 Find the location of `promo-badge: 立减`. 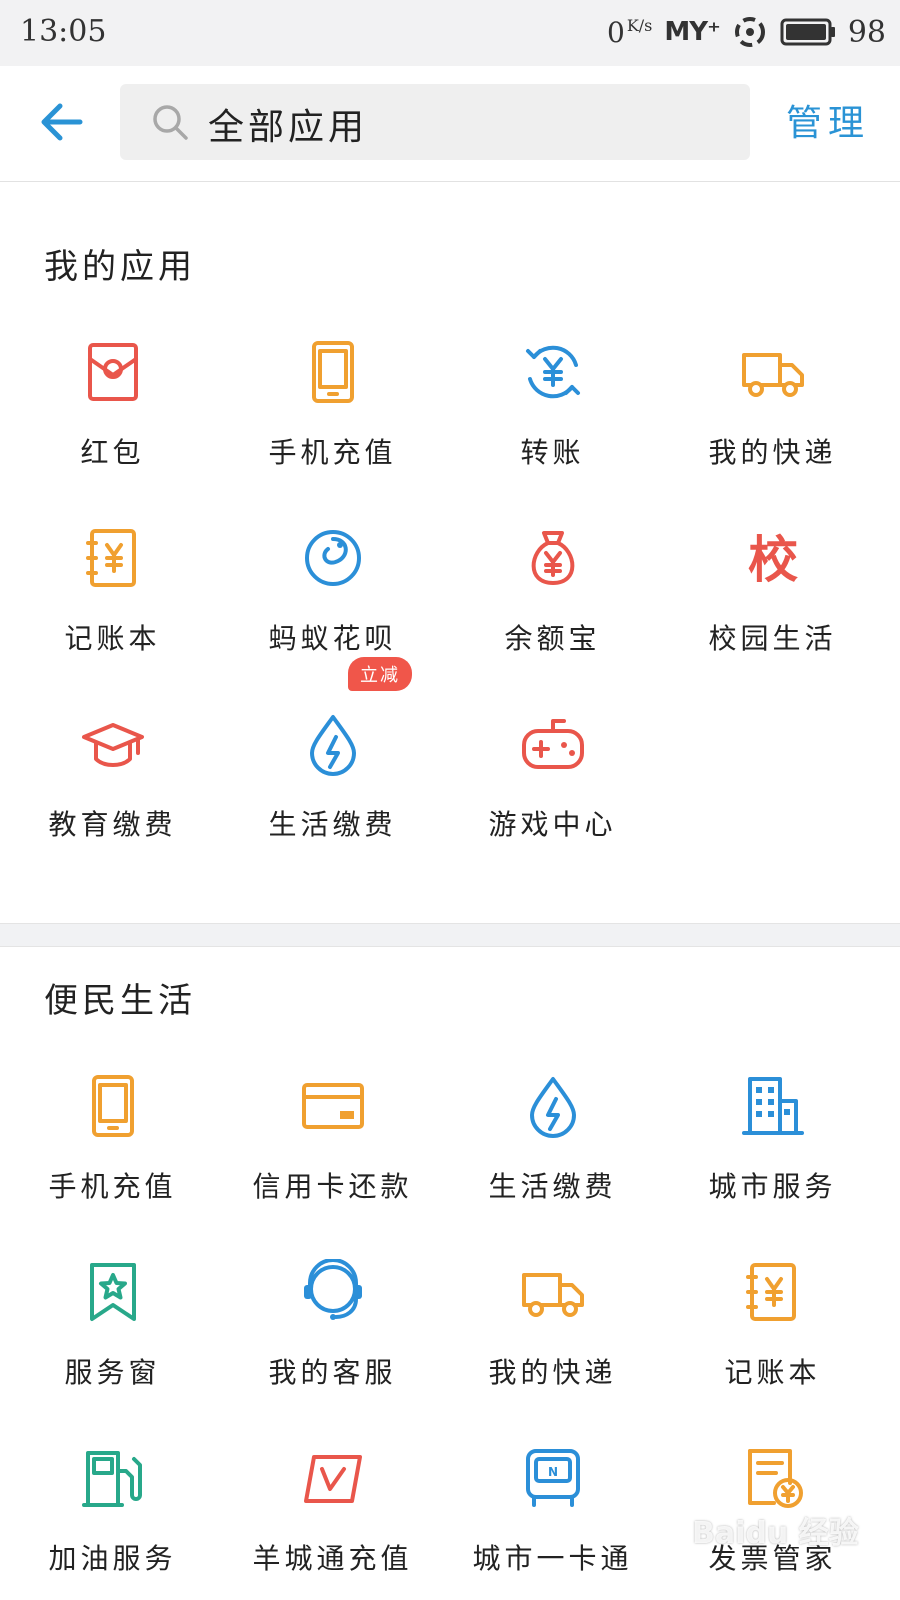

promo-badge: 立减 is located at coordinates (380, 674).